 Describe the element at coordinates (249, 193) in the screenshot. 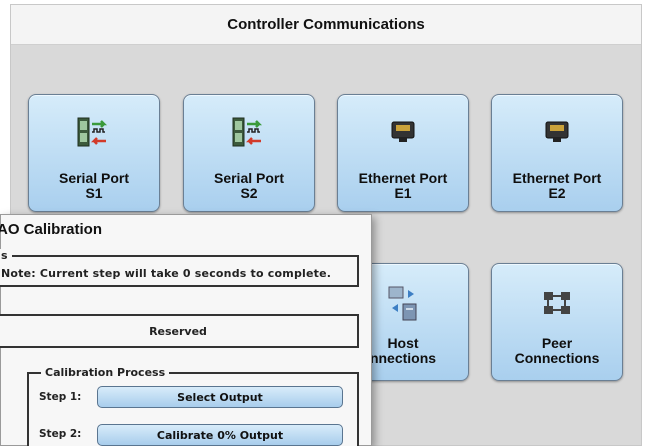

I see `tile-label-line2: S2` at that location.